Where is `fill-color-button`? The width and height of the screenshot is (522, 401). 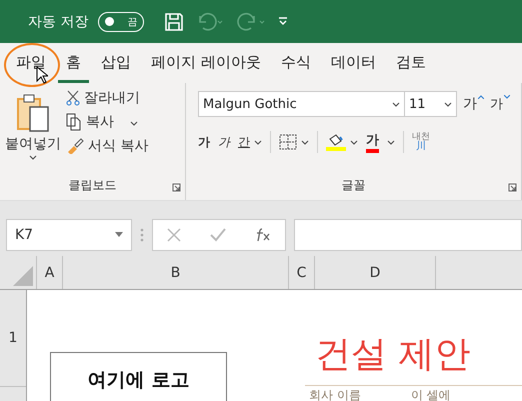
fill-color-button is located at coordinates (342, 142).